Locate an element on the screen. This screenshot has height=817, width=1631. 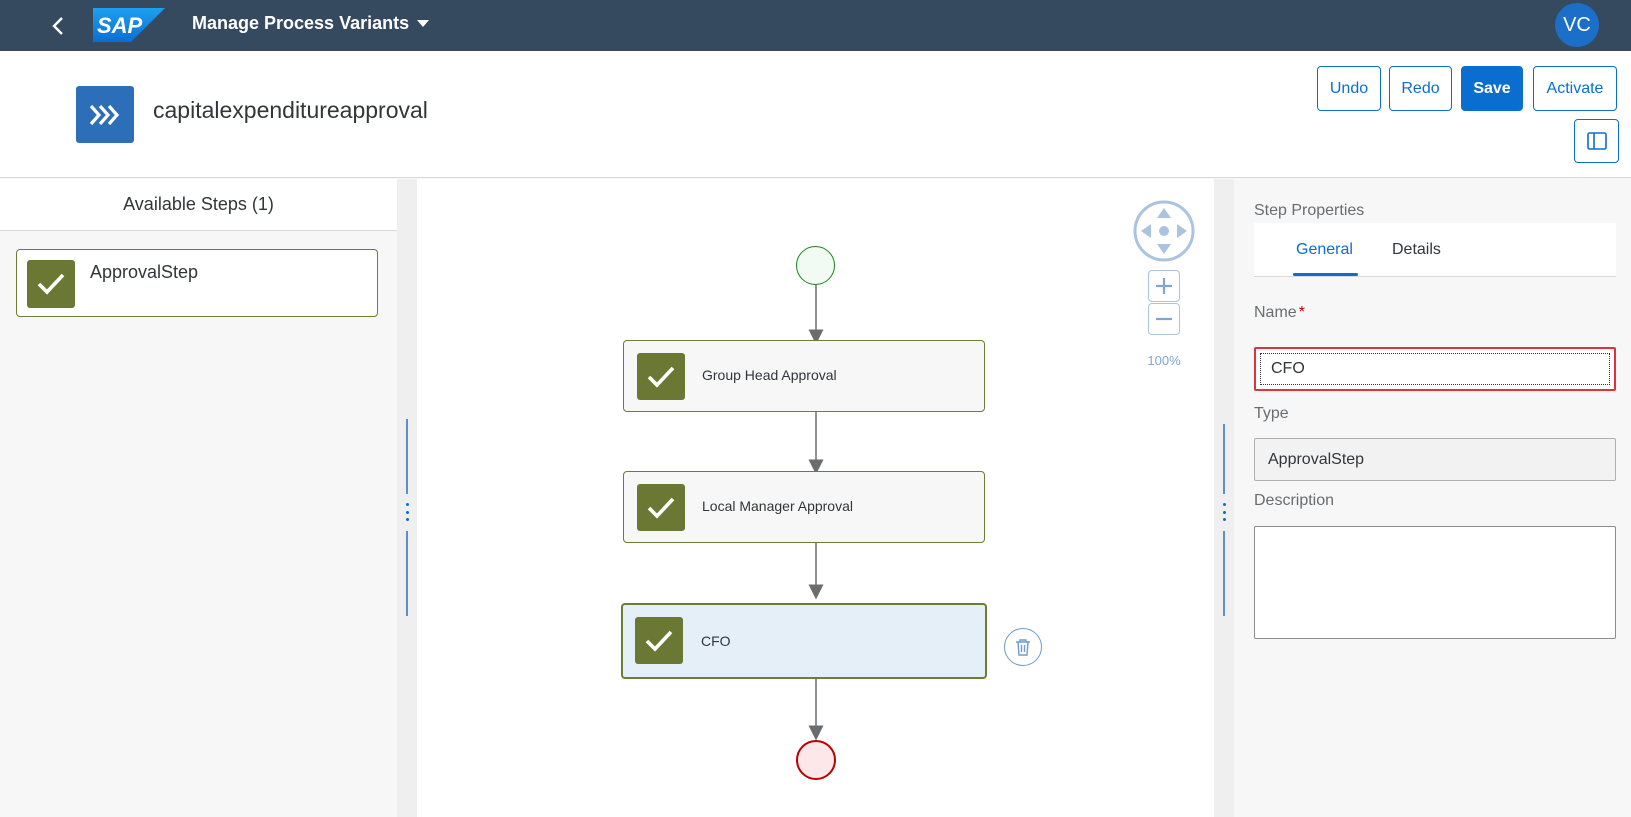
side-panel-toggle-button is located at coordinates (1596, 141).